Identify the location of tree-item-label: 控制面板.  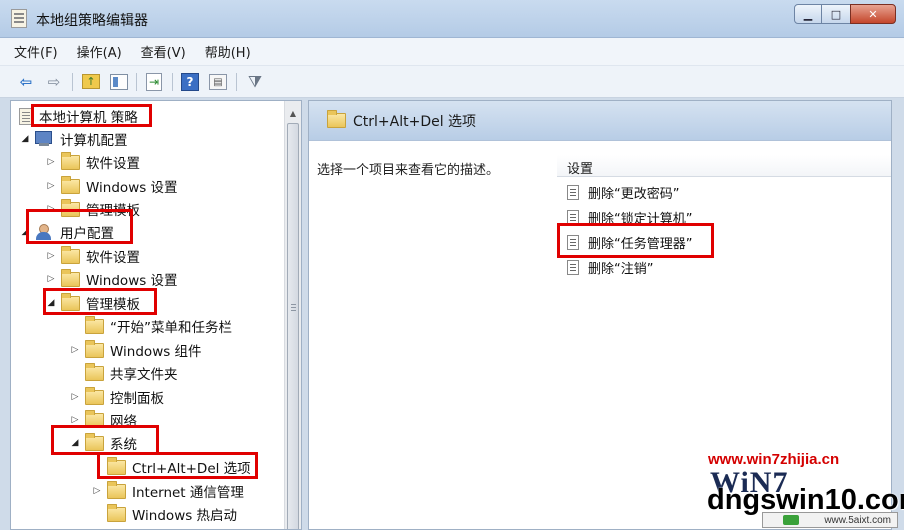
(137, 399).